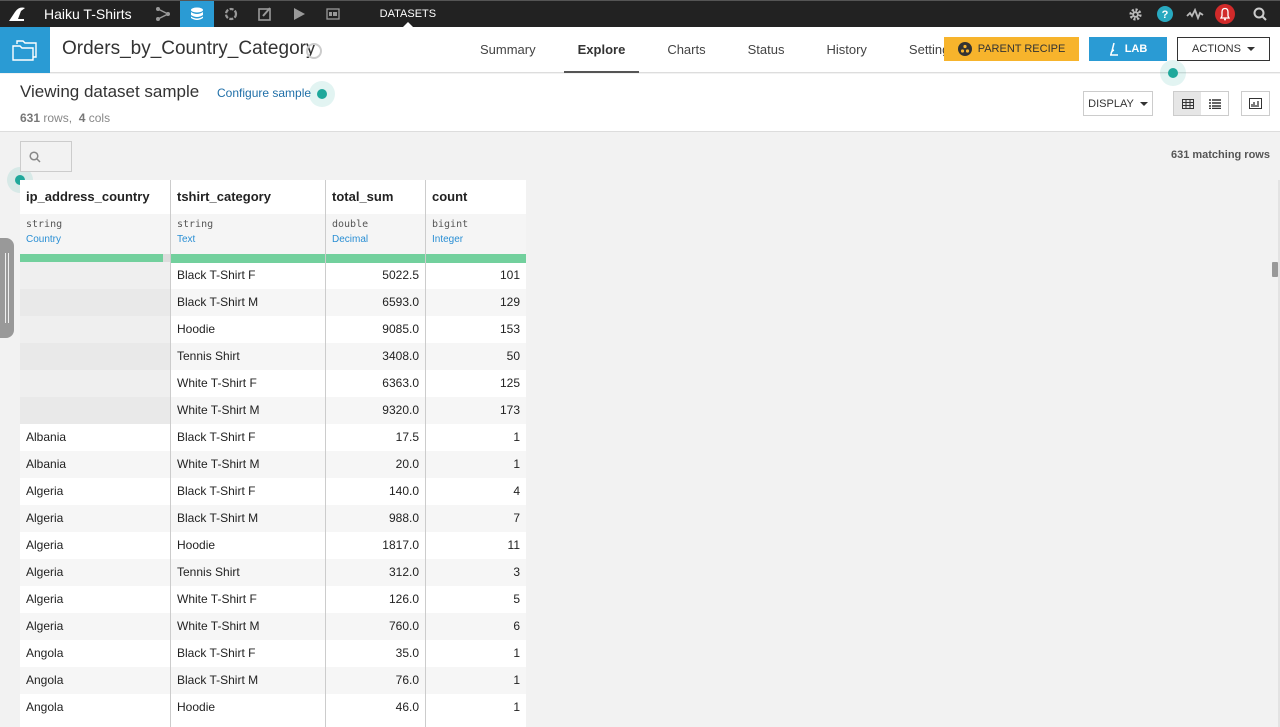  I want to click on table-row: Algeria White T-Shirt M 760.0 6, so click(273, 626).